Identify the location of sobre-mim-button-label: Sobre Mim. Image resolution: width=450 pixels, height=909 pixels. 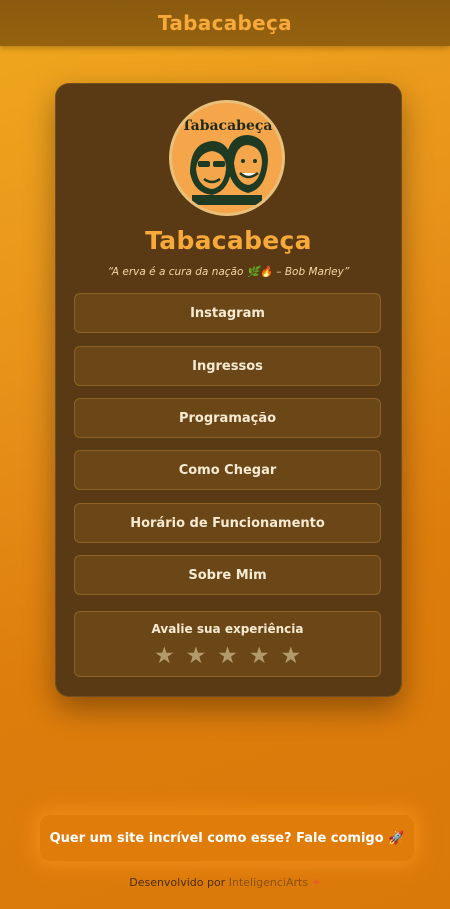
(227, 575).